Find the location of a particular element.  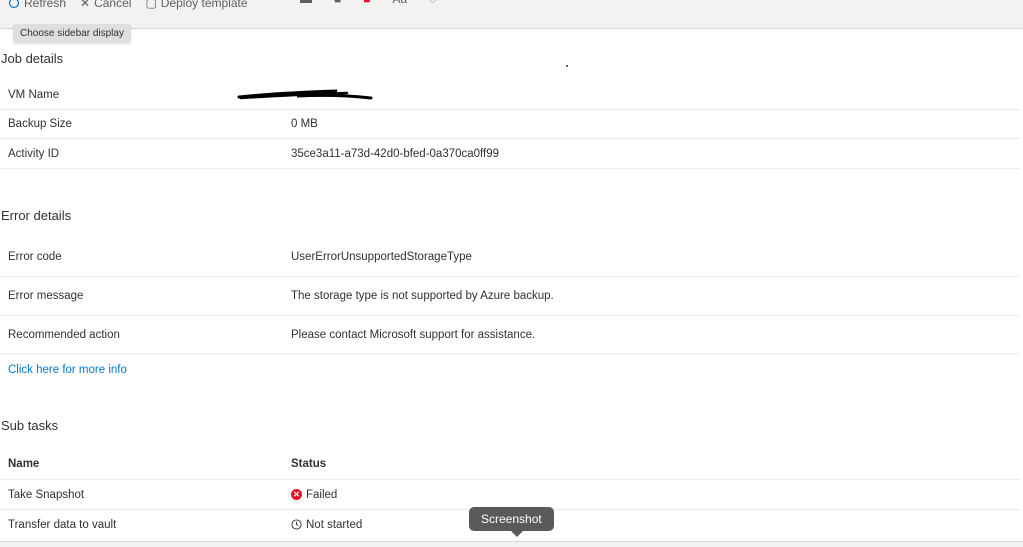

refresh-button: Refresh is located at coordinates (37, 5).